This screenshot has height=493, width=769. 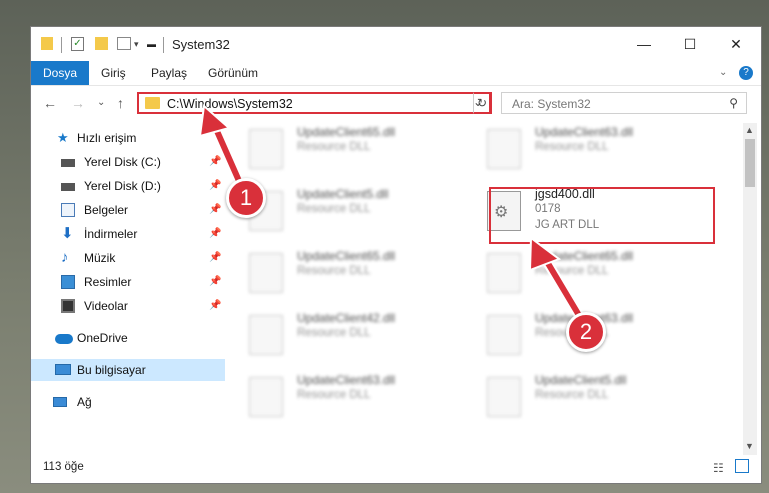 What do you see at coordinates (246, 198) in the screenshot?
I see `step-badge-1: 1` at bounding box center [246, 198].